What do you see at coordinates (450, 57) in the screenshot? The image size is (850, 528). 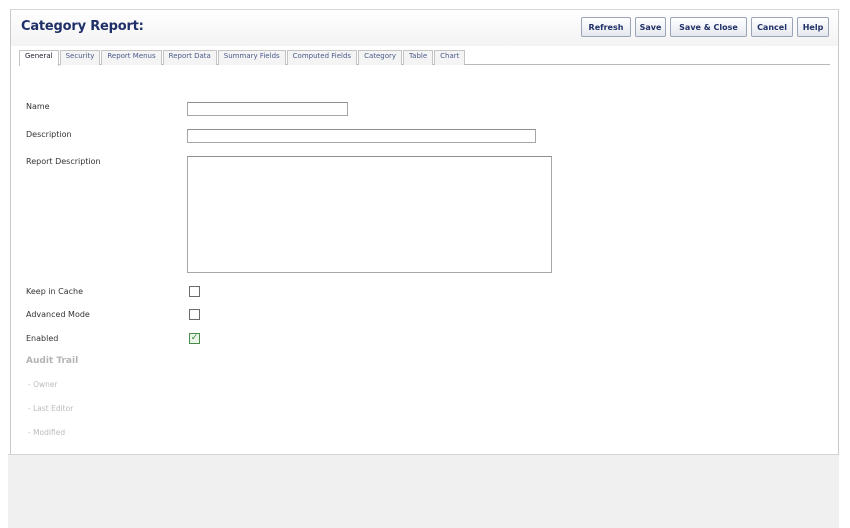 I see `tab-chart: Chart` at bounding box center [450, 57].